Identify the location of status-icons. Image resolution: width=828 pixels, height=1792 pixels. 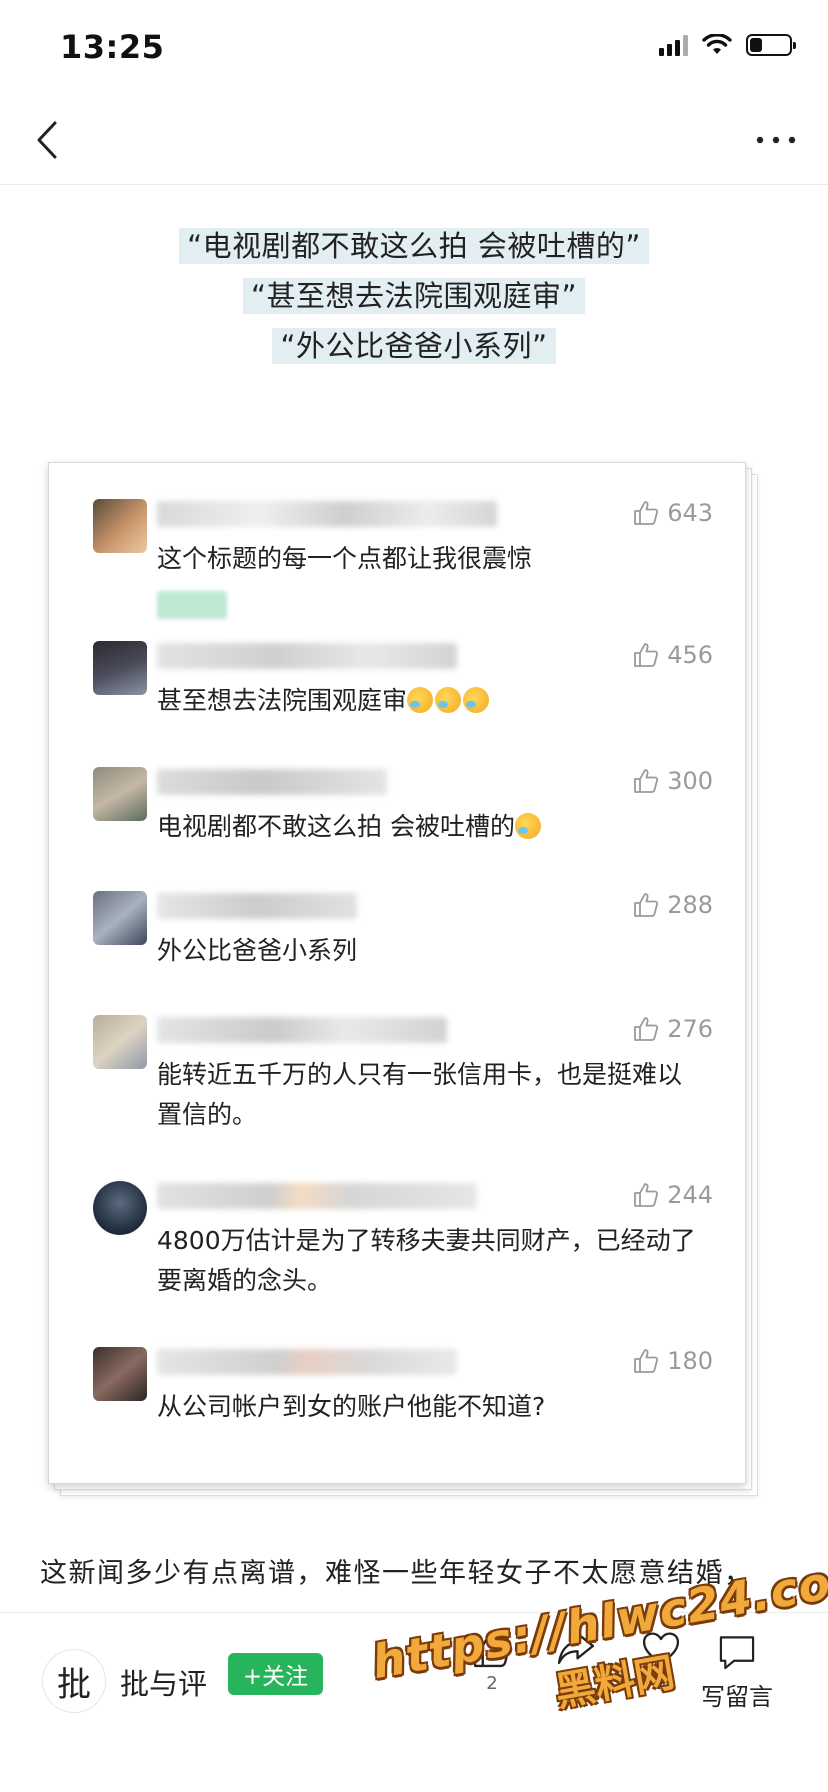
(727, 45).